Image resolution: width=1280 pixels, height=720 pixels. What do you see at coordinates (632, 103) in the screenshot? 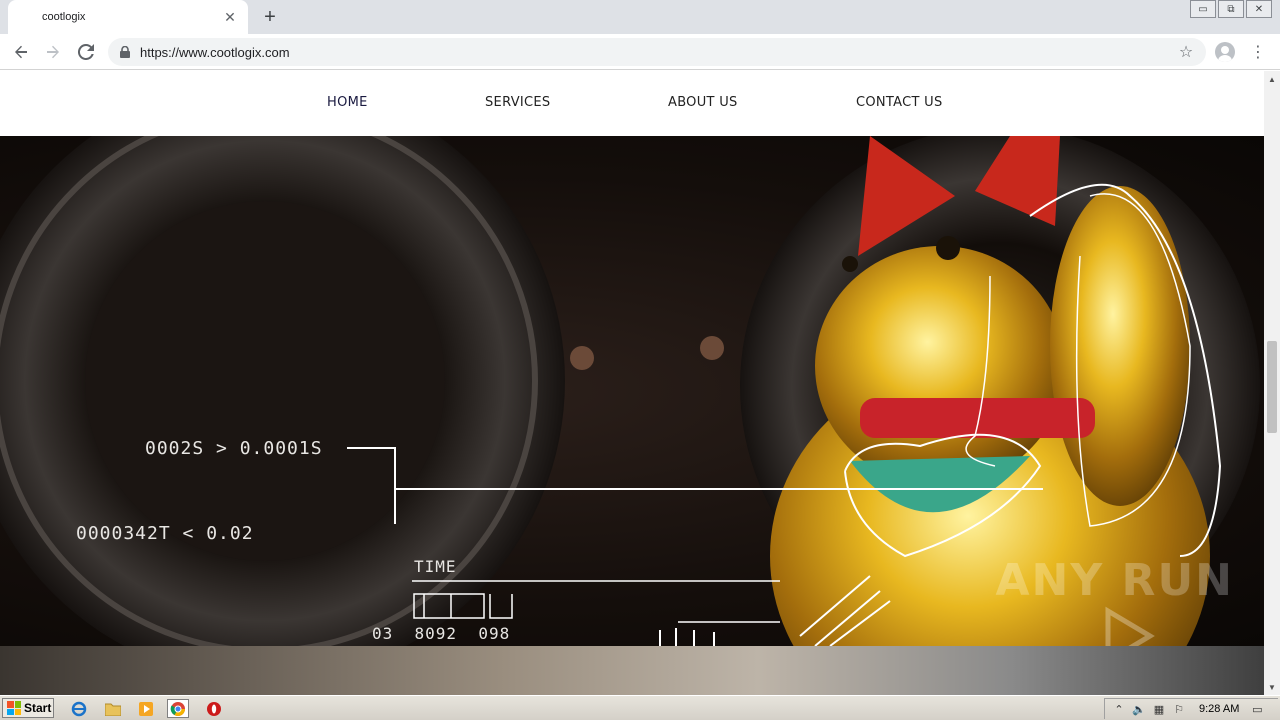
I see `site-navigation: HOME SERVICES ABOUT US CONTACT US` at bounding box center [632, 103].